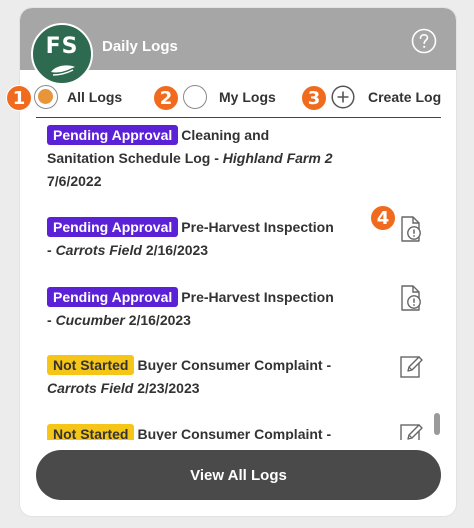 This screenshot has height=528, width=474. I want to click on create-log-label: Create Log, so click(405, 97).